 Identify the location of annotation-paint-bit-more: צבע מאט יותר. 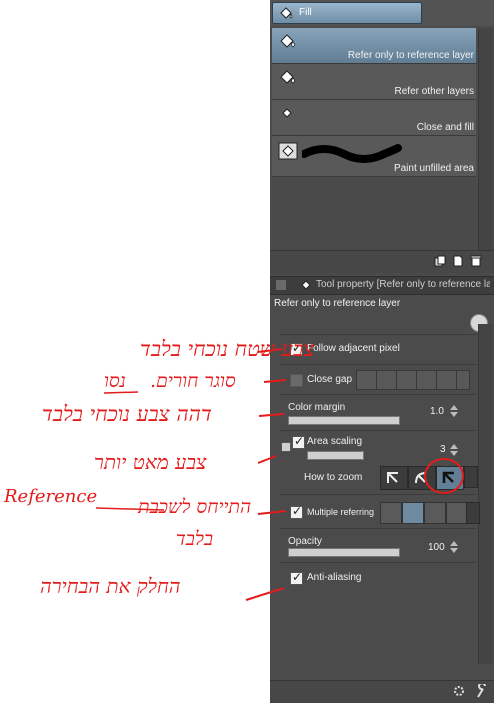
(150, 462).